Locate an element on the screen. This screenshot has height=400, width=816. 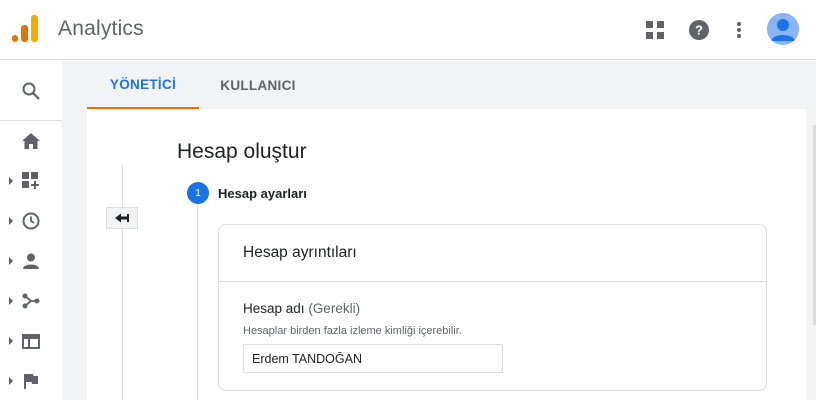
search-icon is located at coordinates (31, 91).